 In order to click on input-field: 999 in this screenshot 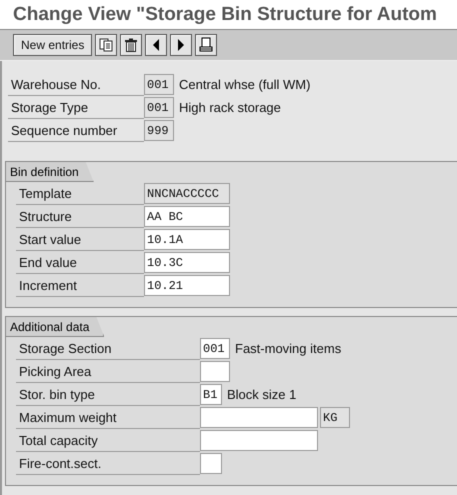, I will do `click(159, 130)`.